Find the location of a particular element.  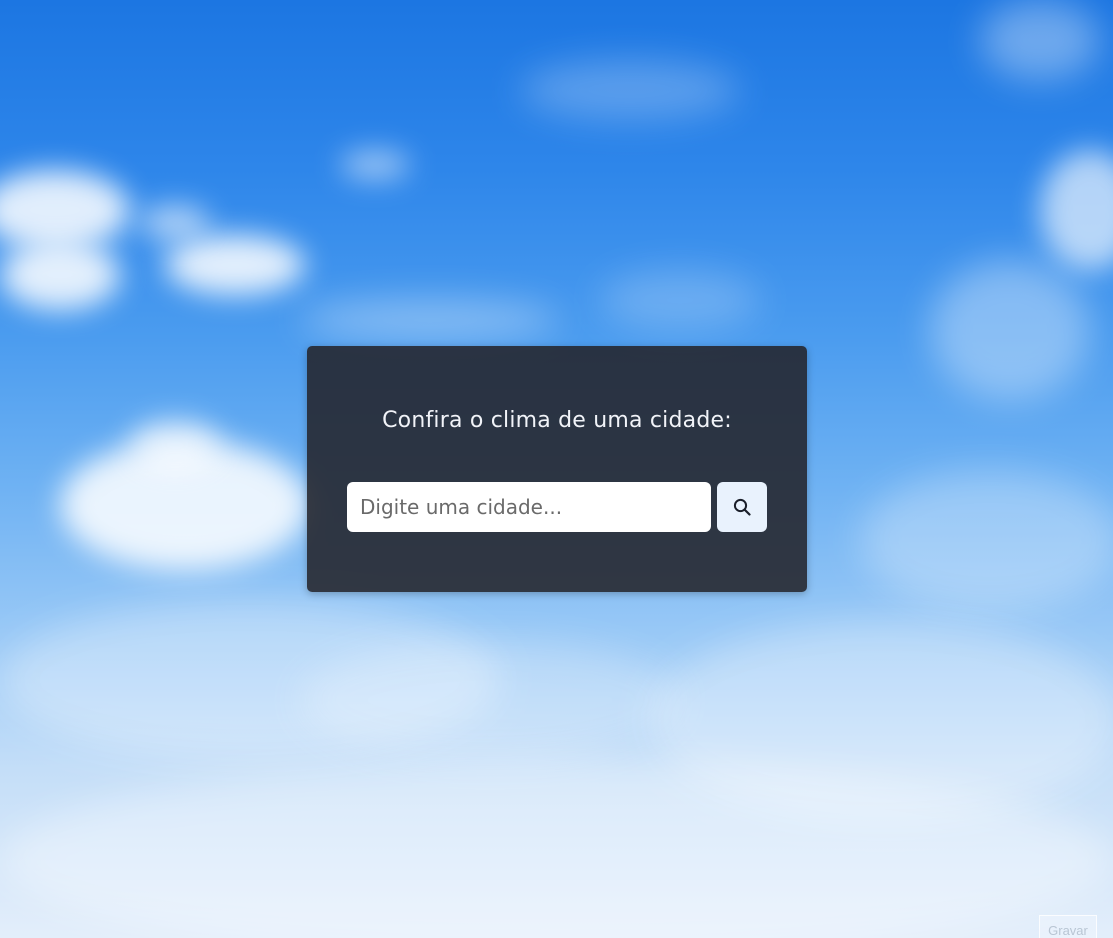

weather-search-card: Confira o clima de uma cidade: is located at coordinates (557, 469).